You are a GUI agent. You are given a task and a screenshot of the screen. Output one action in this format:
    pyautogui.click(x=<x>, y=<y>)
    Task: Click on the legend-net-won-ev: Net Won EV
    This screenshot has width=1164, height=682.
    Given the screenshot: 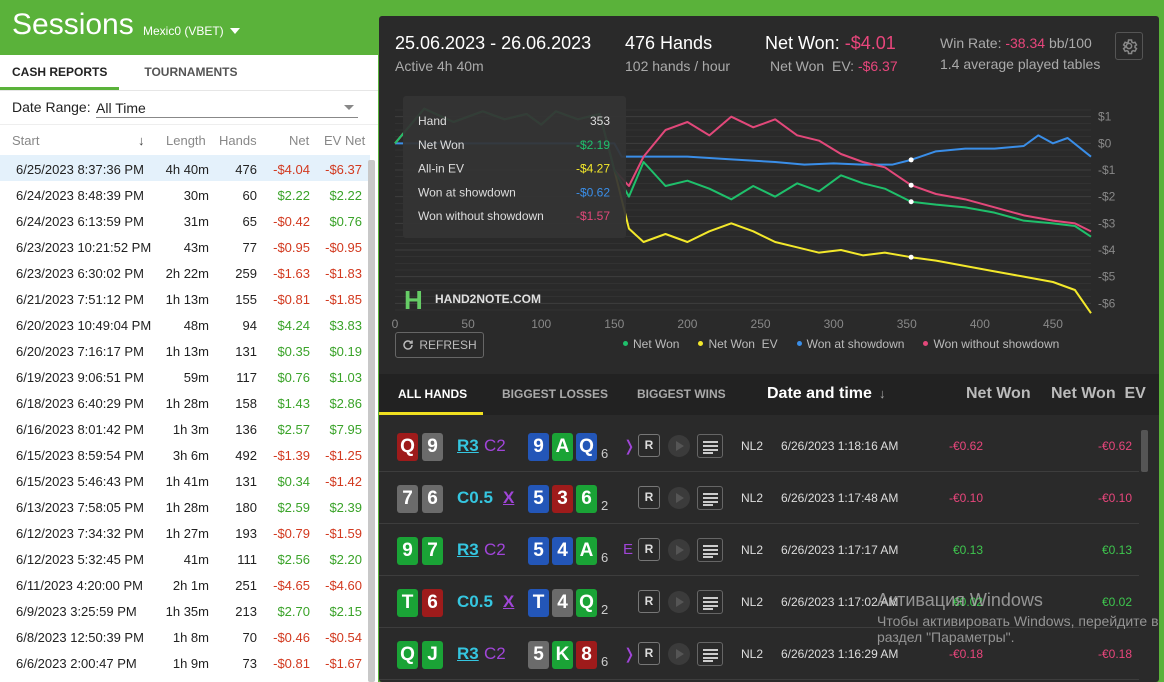 What is the action you would take?
    pyautogui.click(x=738, y=344)
    